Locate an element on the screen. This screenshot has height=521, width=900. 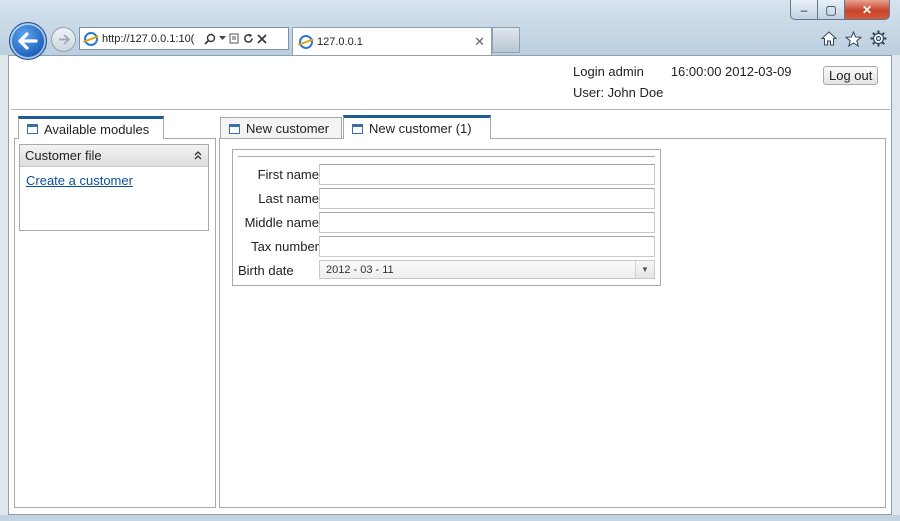
form-divider is located at coordinates (446, 156).